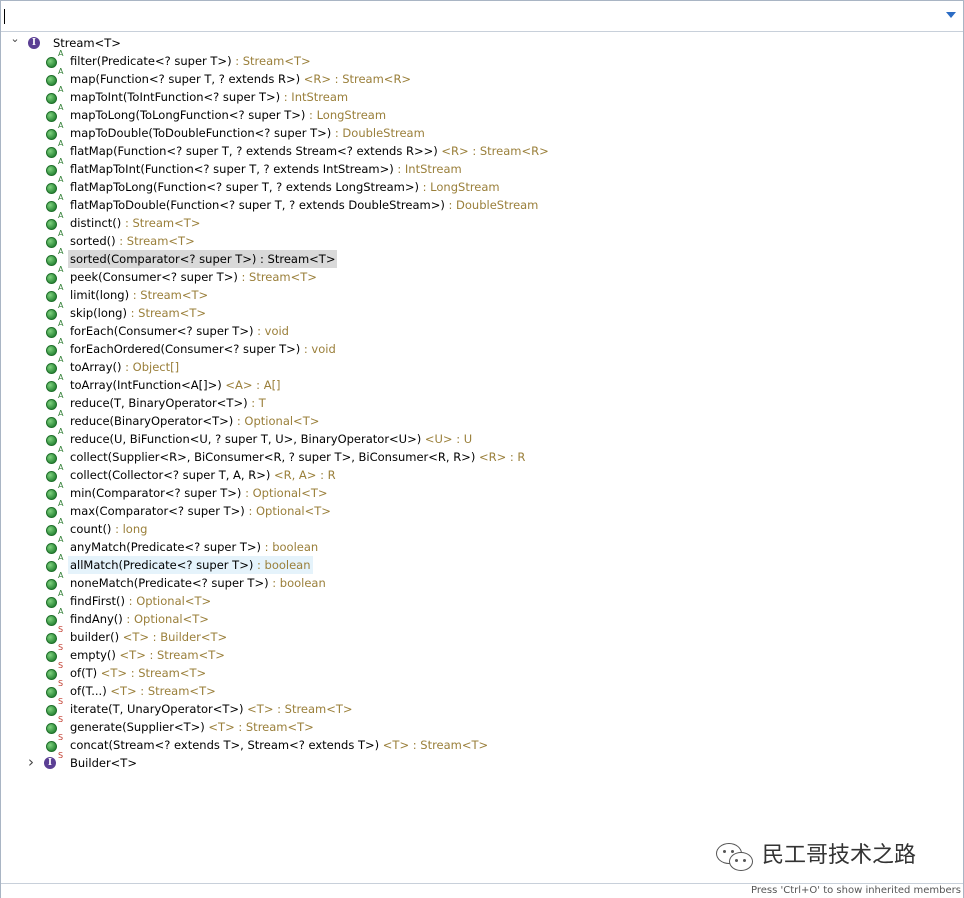 The image size is (964, 898). What do you see at coordinates (100, 295) in the screenshot?
I see `method-signature: limit(long)` at bounding box center [100, 295].